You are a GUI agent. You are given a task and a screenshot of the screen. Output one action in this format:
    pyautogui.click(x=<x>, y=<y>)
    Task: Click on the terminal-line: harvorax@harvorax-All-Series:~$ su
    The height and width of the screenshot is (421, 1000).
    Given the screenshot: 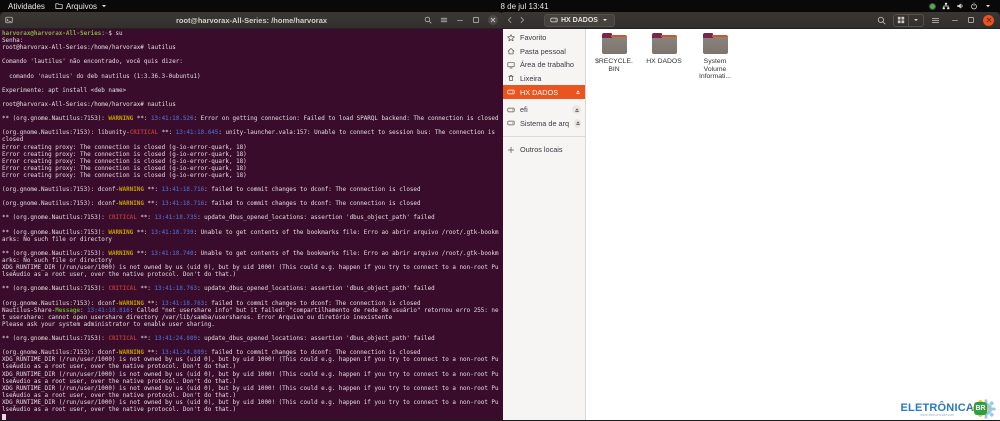 What is the action you would take?
    pyautogui.click(x=62, y=34)
    